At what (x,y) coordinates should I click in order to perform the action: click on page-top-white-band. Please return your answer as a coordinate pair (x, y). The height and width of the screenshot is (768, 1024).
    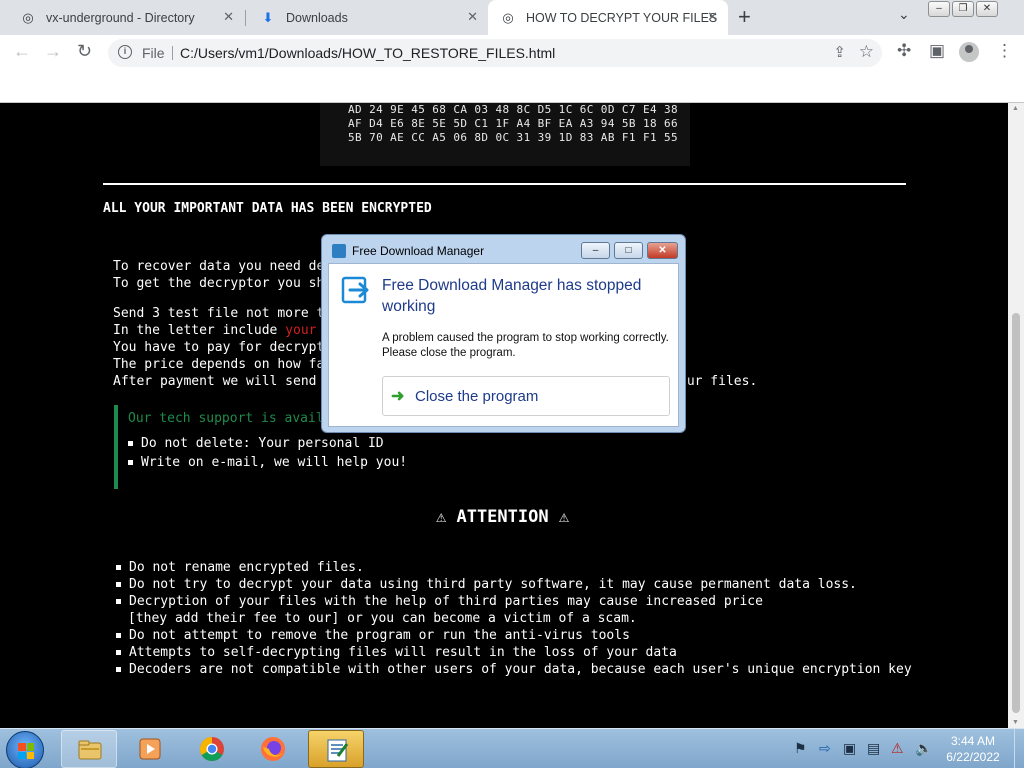
    Looking at the image, I should click on (512, 86).